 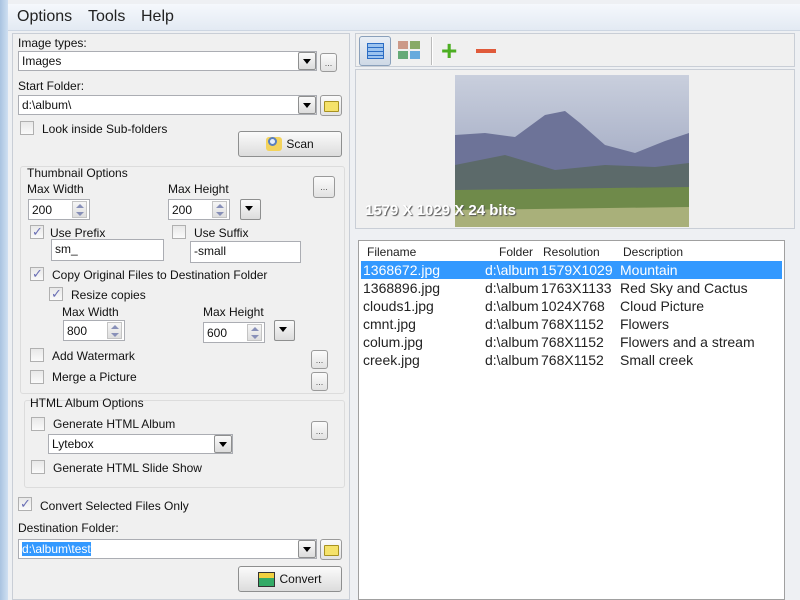 I want to click on add-watermark-checkbox, so click(x=37, y=355).